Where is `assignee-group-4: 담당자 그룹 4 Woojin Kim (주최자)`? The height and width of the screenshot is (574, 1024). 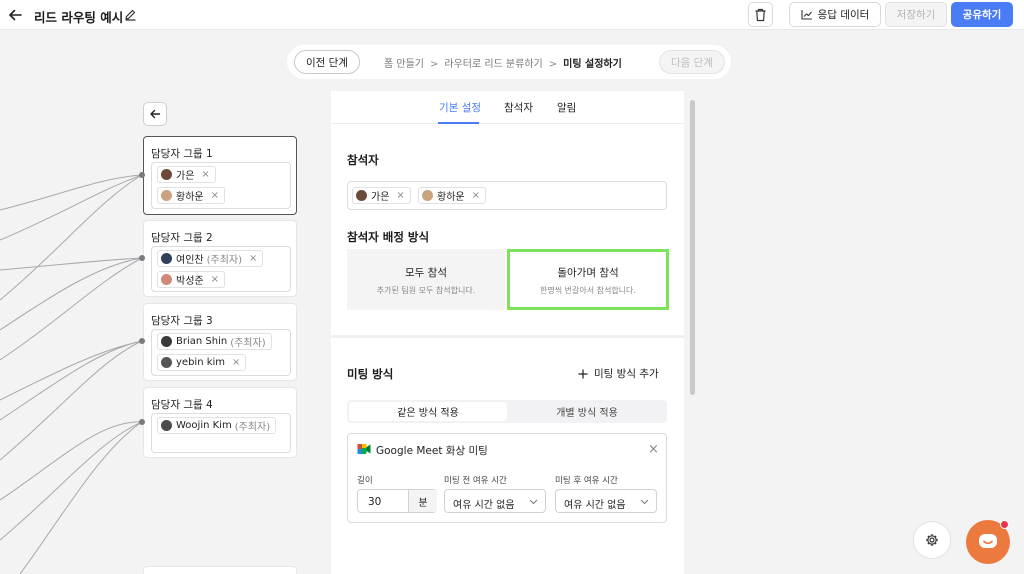
assignee-group-4: 담당자 그룹 4 Woojin Kim (주최자) is located at coordinates (220, 422).